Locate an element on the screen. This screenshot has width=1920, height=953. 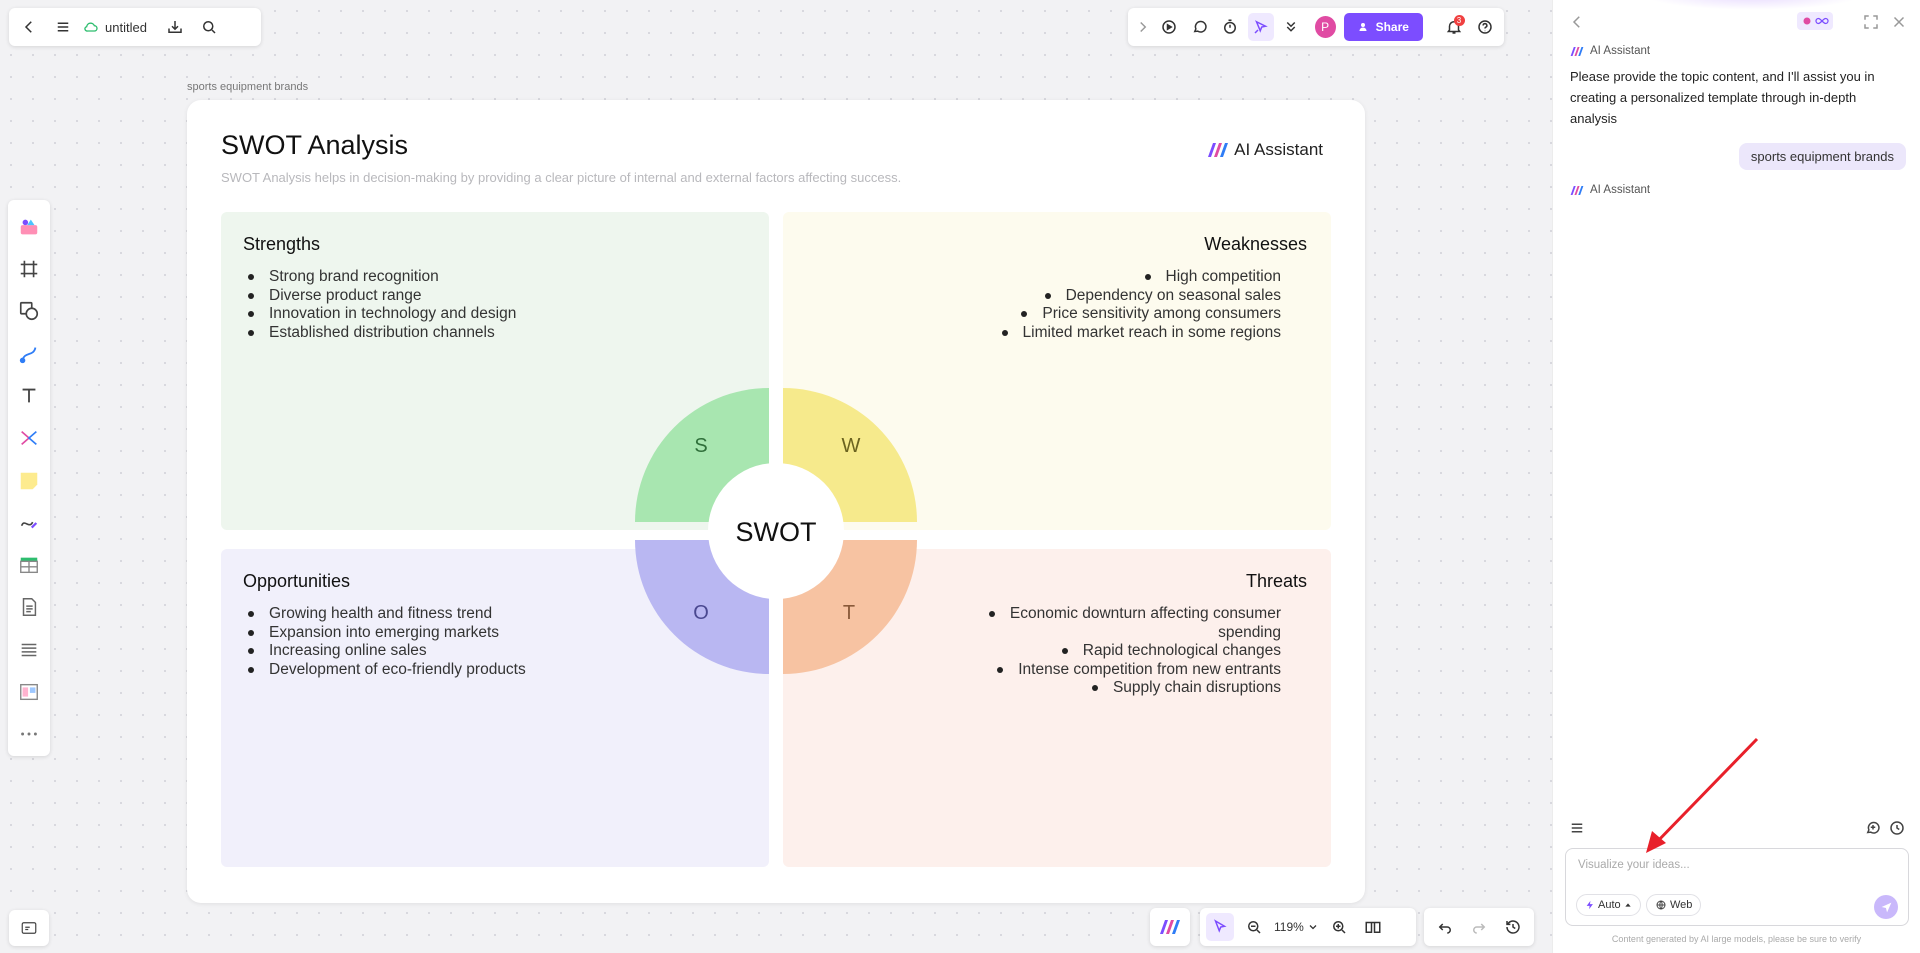
web-search-chip: Web is located at coordinates (1674, 905).